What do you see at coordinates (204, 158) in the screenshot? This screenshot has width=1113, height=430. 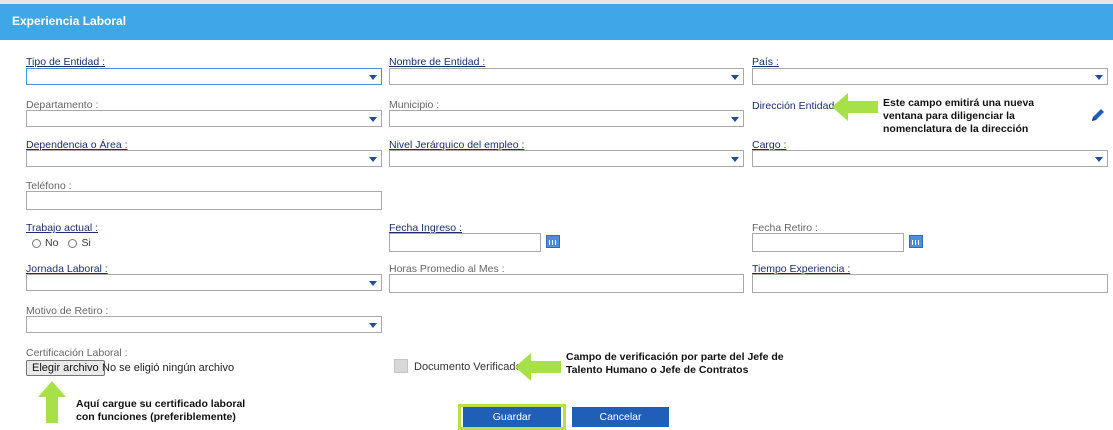 I see `dependencia-select` at bounding box center [204, 158].